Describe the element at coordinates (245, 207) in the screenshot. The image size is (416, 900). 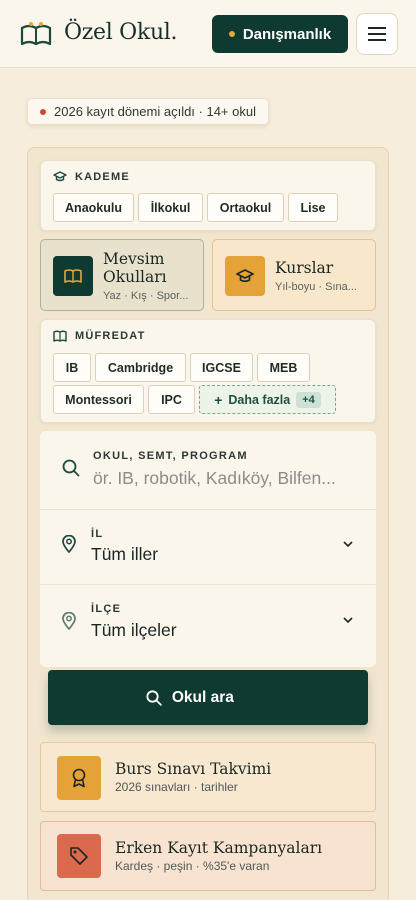
I see `level-chip-ortaokul: Ortaokul` at that location.